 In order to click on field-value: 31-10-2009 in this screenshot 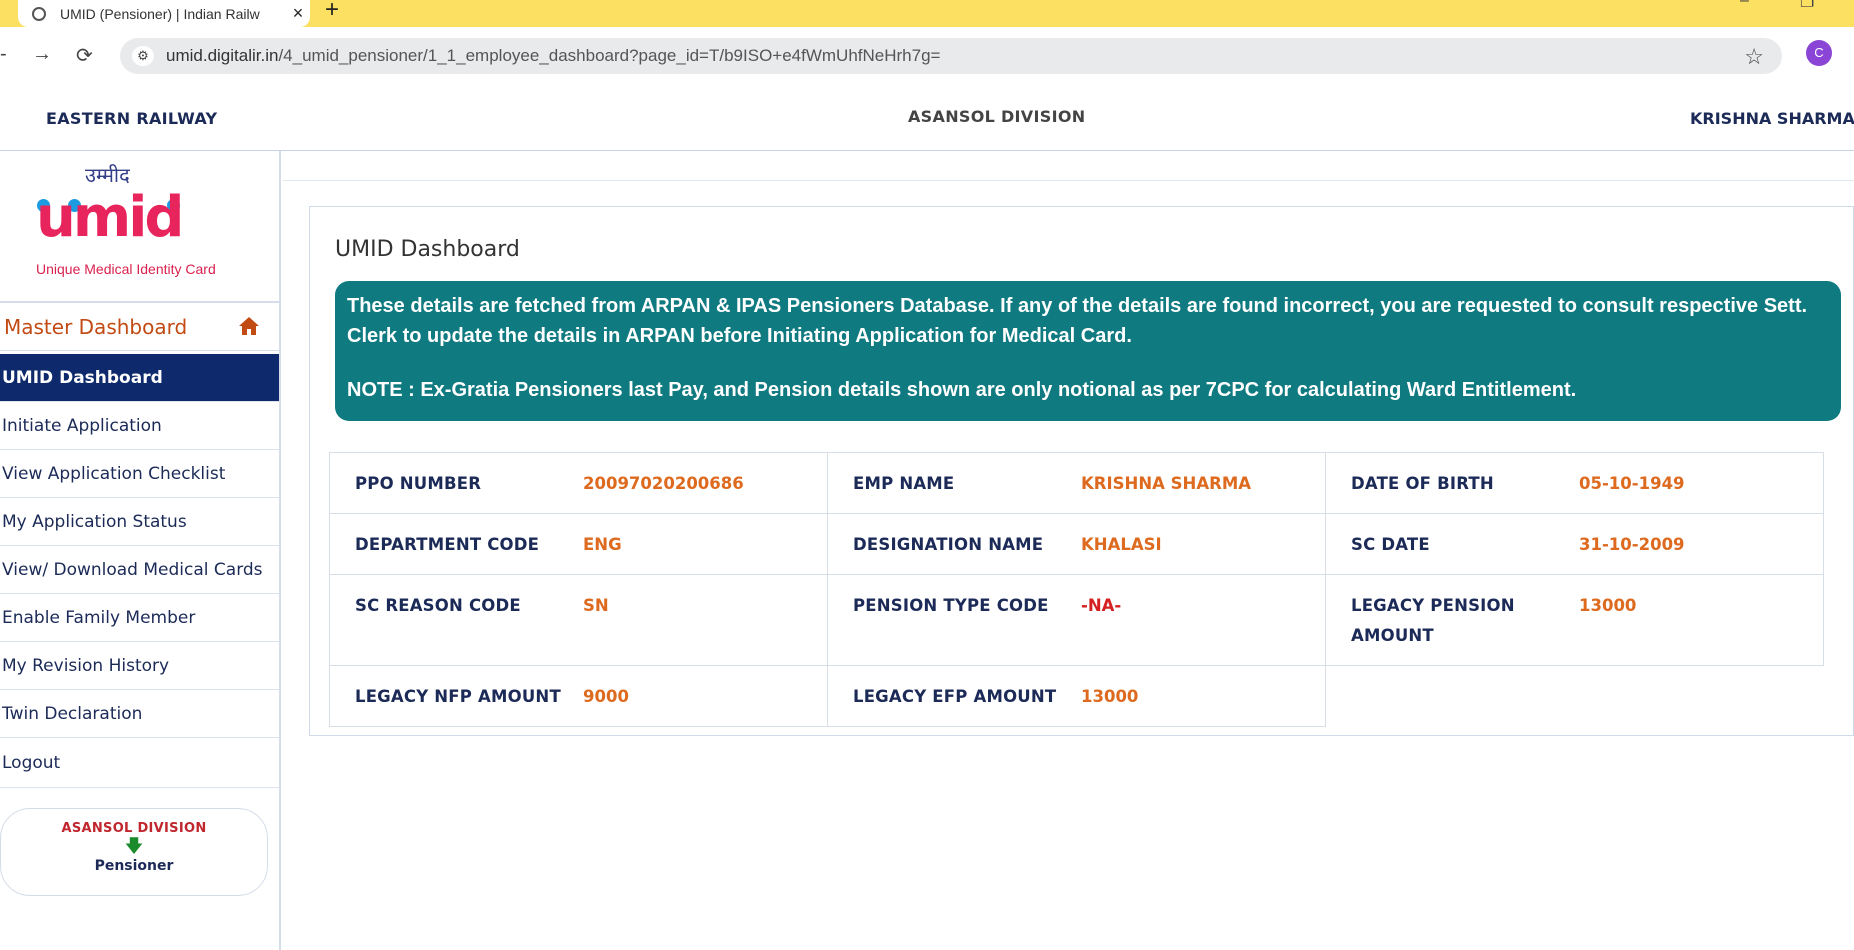, I will do `click(1632, 544)`.